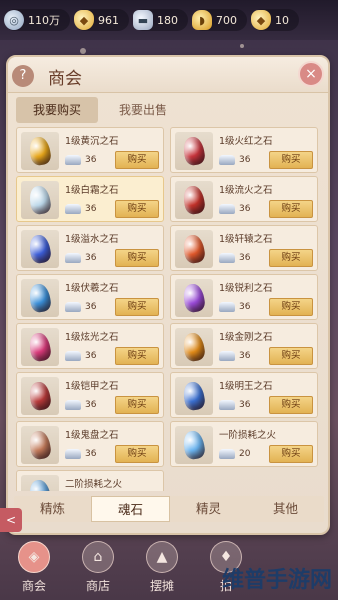 This screenshot has width=338, height=600. I want to click on item-name: 1级炫光之石, so click(92, 337).